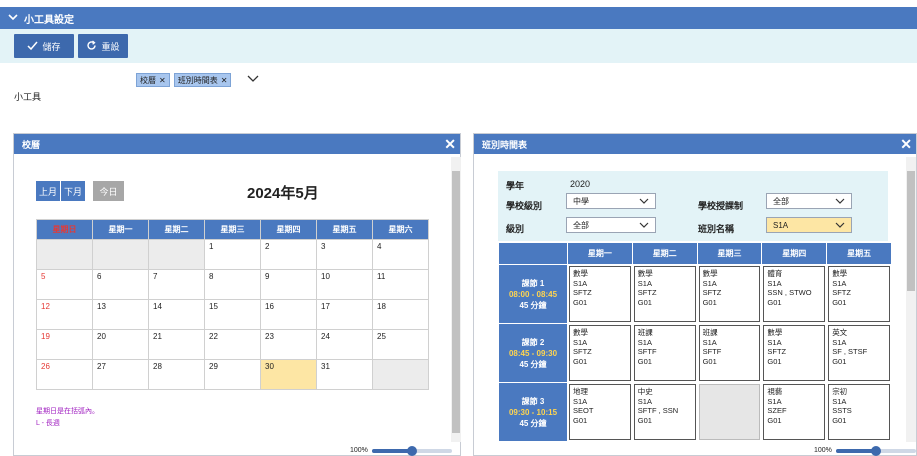 This screenshot has width=917, height=456. I want to click on lesson-box: 宗初 S1A SSTS G01, so click(859, 412).